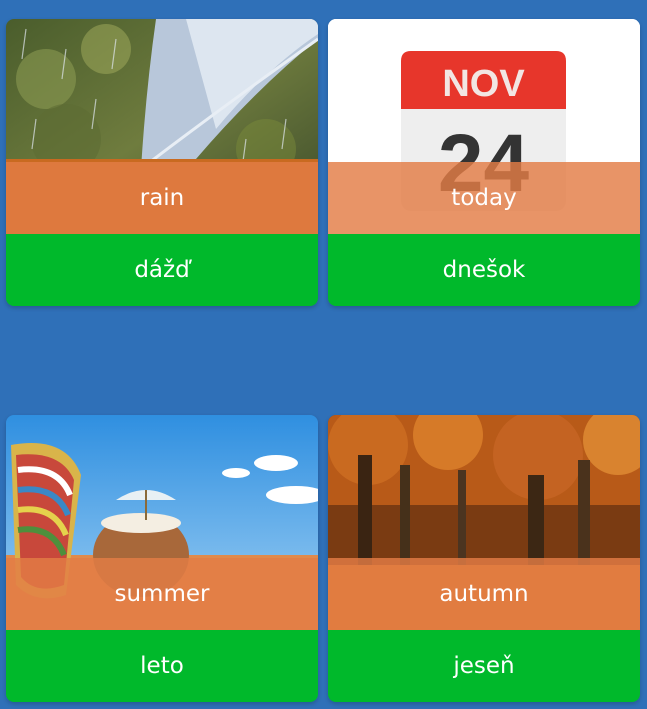  I want to click on card-prompt: autumn, so click(484, 594).